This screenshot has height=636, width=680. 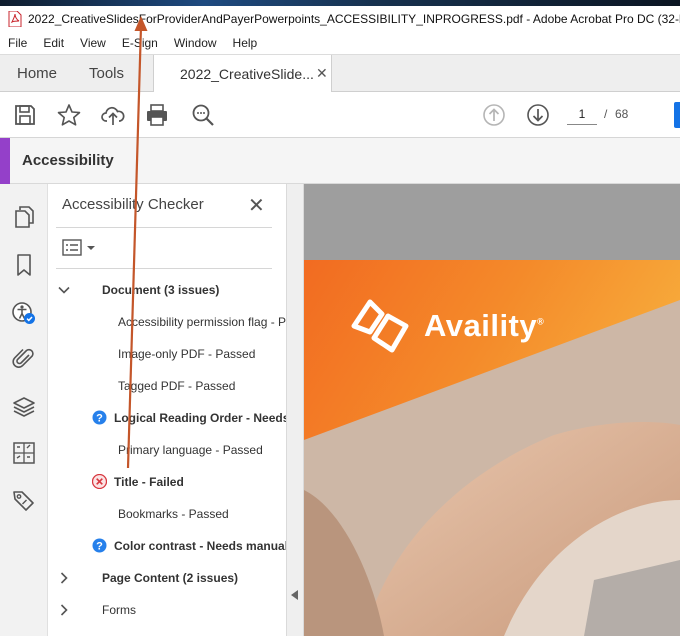 What do you see at coordinates (677, 115) in the screenshot?
I see `toolbar-overflow-button` at bounding box center [677, 115].